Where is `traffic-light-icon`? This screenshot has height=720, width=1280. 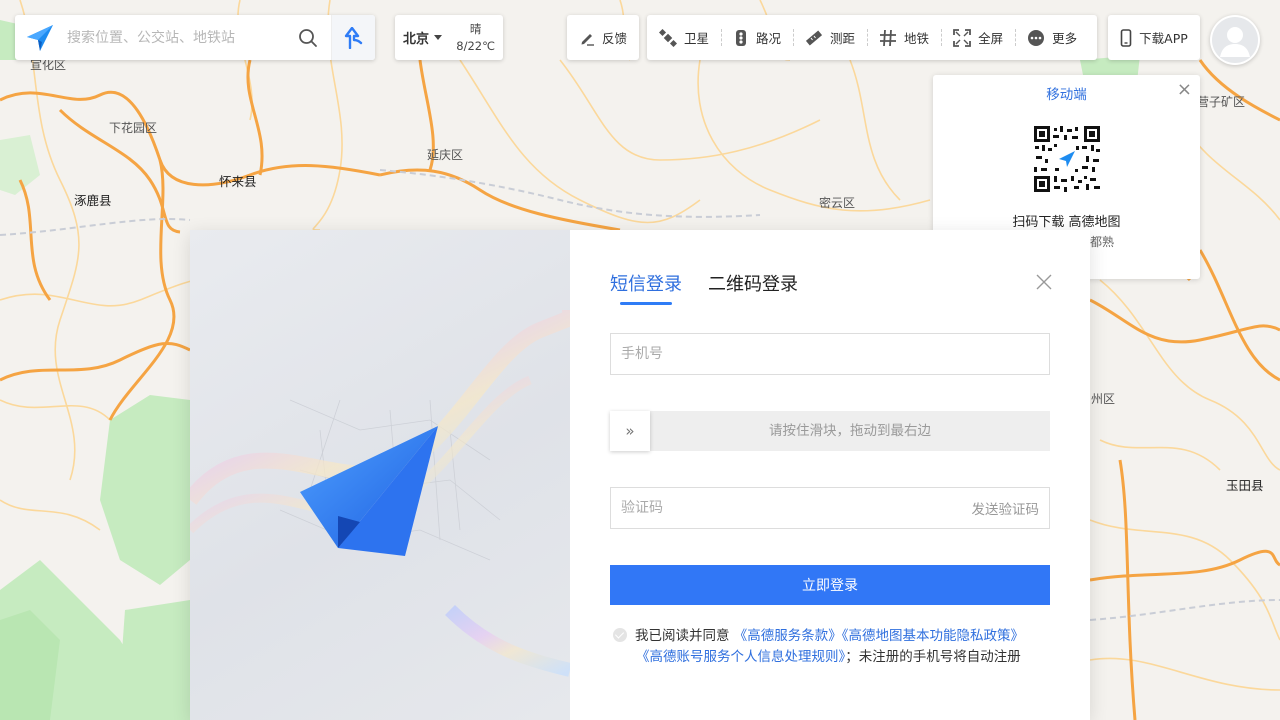 traffic-light-icon is located at coordinates (741, 37).